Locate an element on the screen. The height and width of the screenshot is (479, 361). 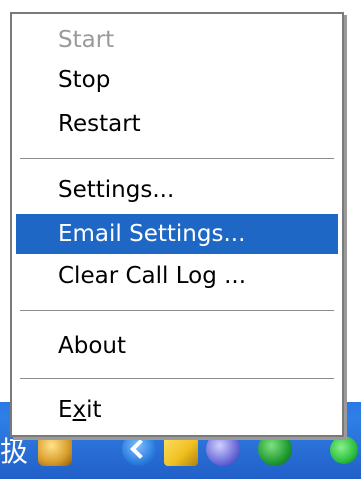
menu-item-restart: Restart is located at coordinates (177, 124).